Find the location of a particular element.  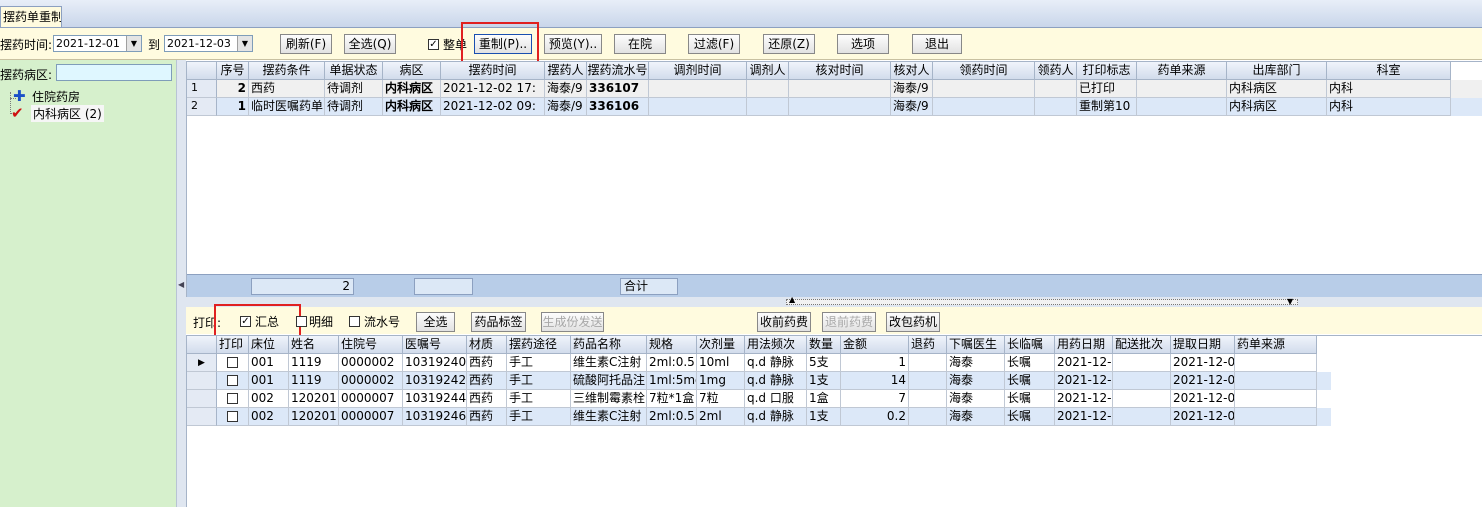

column-header: 摆药流水号 is located at coordinates (618, 71).